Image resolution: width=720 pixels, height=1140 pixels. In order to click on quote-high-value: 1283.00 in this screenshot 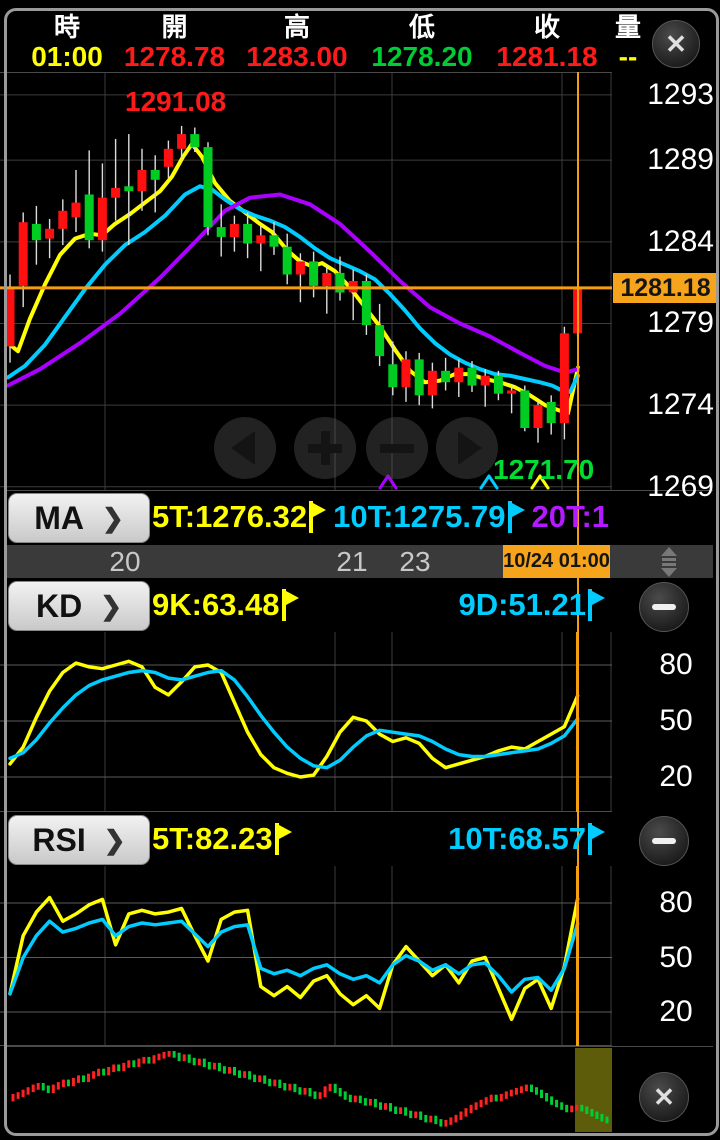, I will do `click(297, 56)`.